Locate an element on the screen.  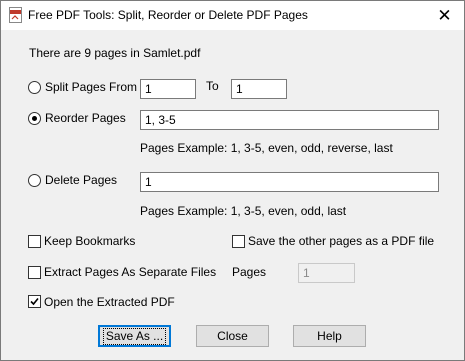
save-other-pages-label: Save the other pages as a PDF file is located at coordinates (341, 241).